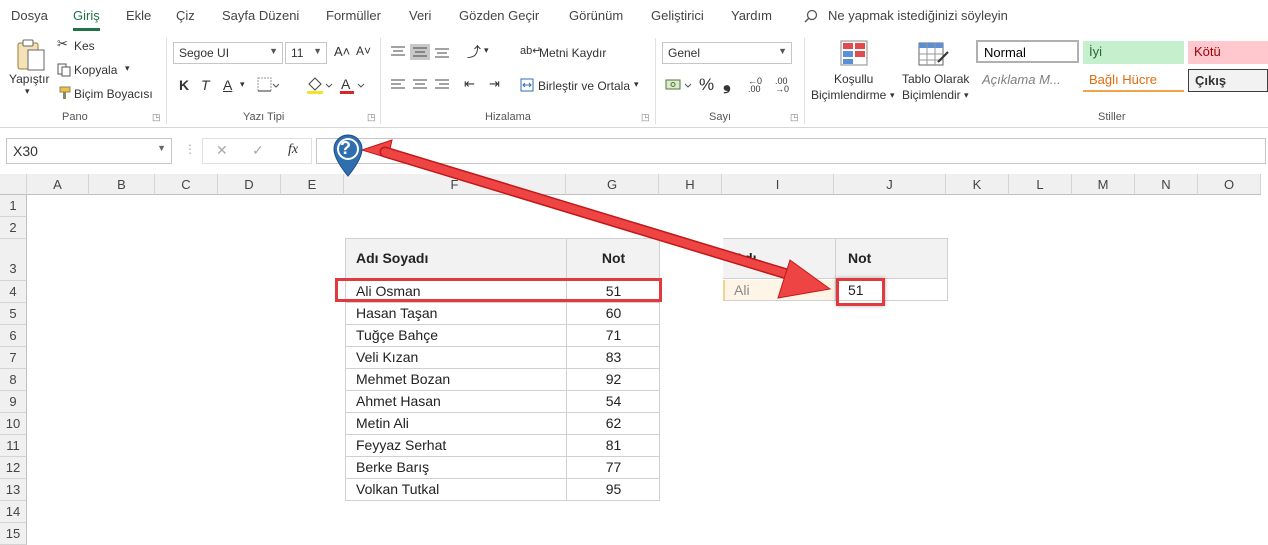 Image resolution: width=1268 pixels, height=545 pixels. I want to click on table1-score-cell: 92, so click(613, 379).